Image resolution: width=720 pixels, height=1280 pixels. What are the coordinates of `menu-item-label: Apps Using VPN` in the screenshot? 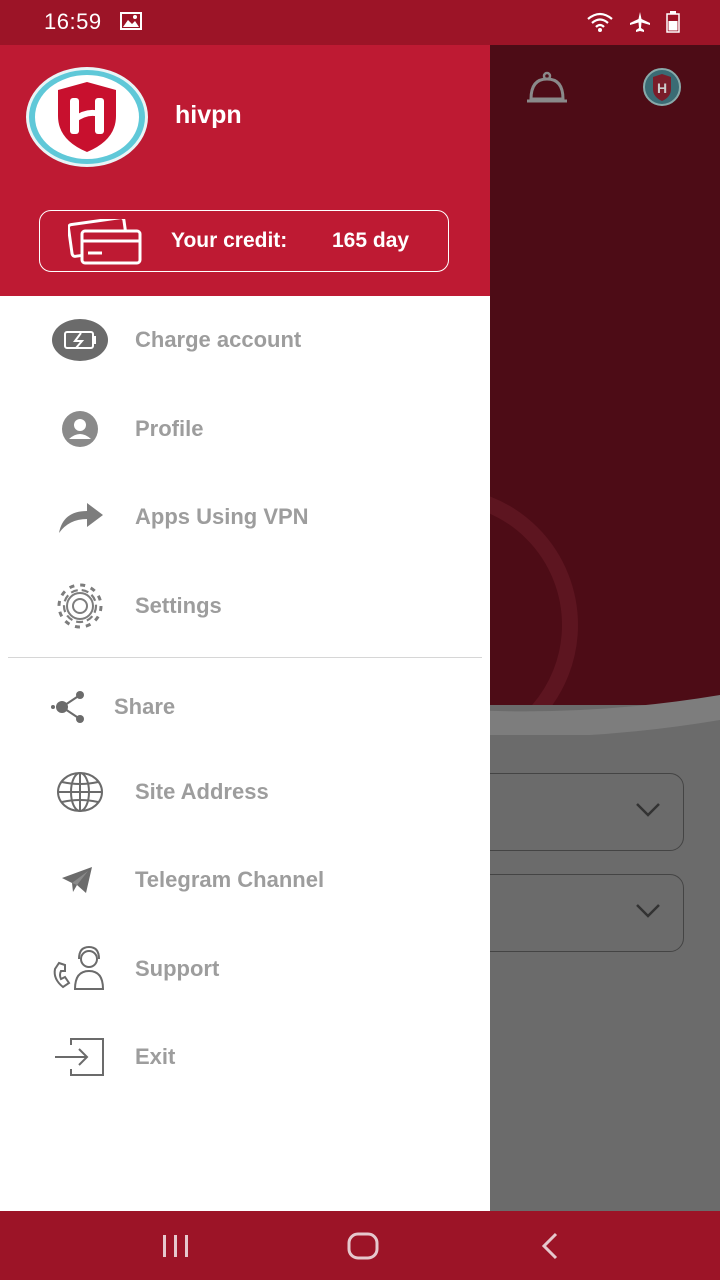 It's located at (222, 516).